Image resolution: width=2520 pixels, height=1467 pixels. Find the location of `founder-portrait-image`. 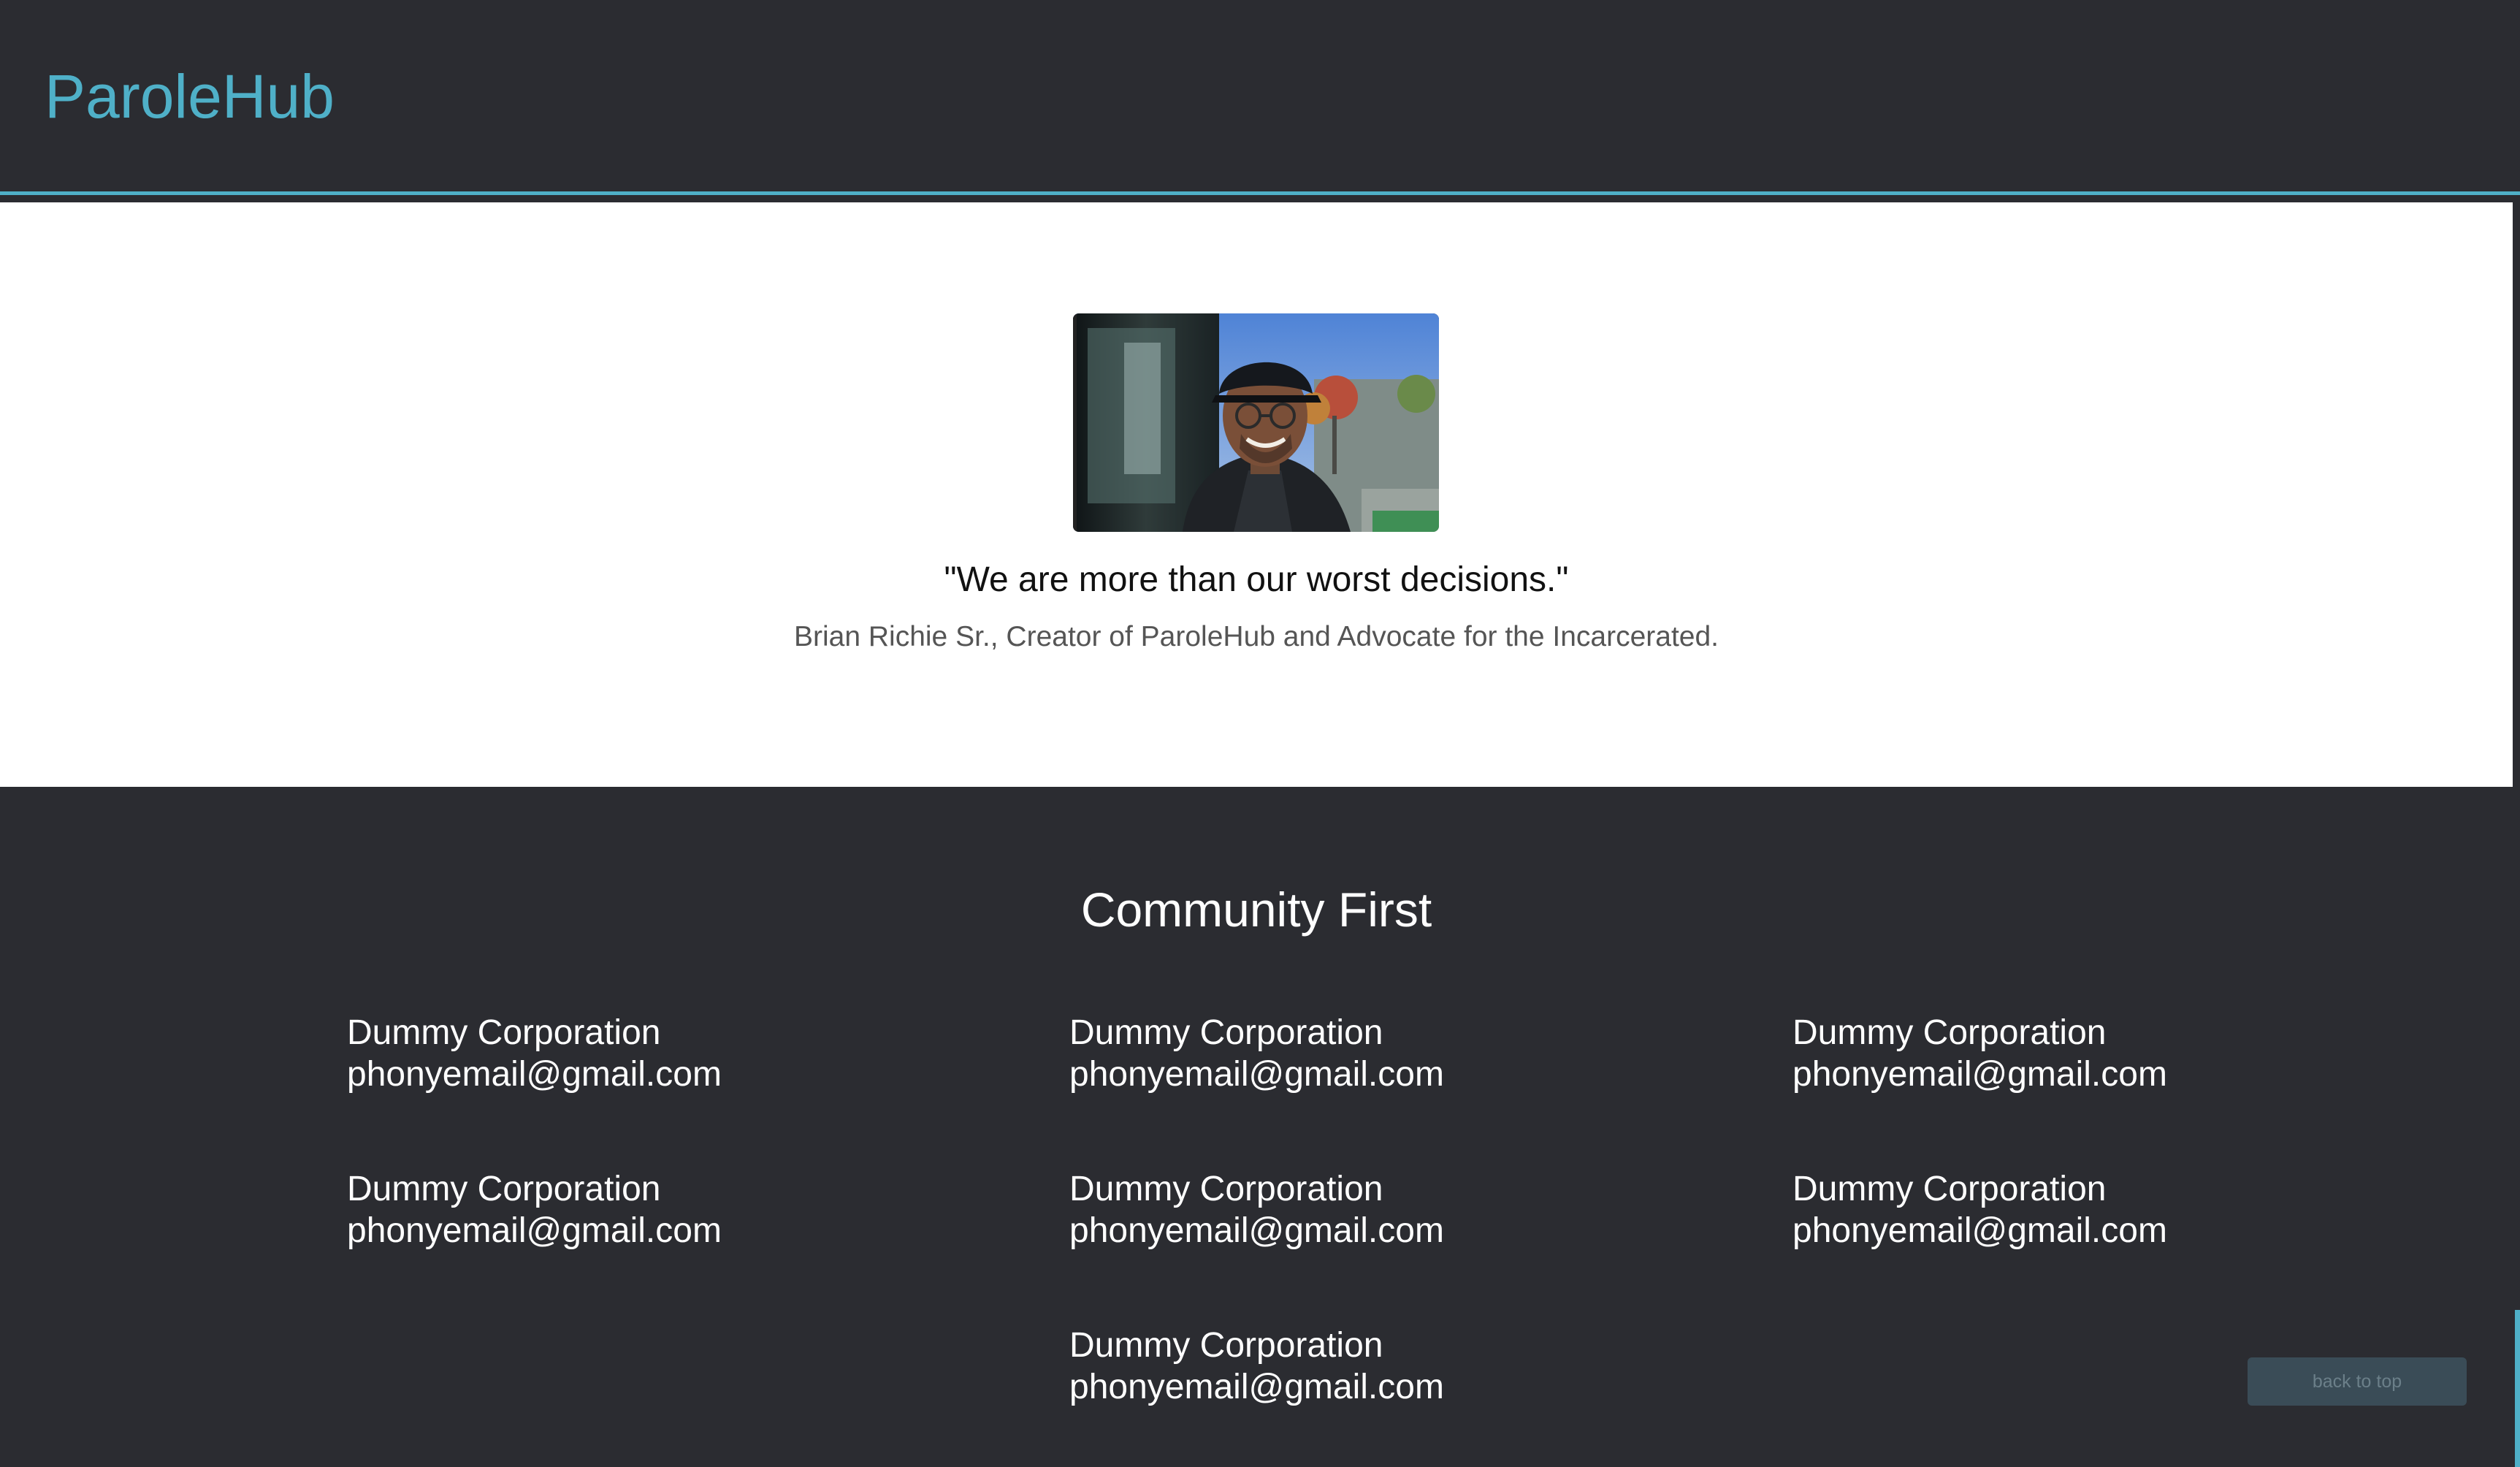

founder-portrait-image is located at coordinates (1256, 422).